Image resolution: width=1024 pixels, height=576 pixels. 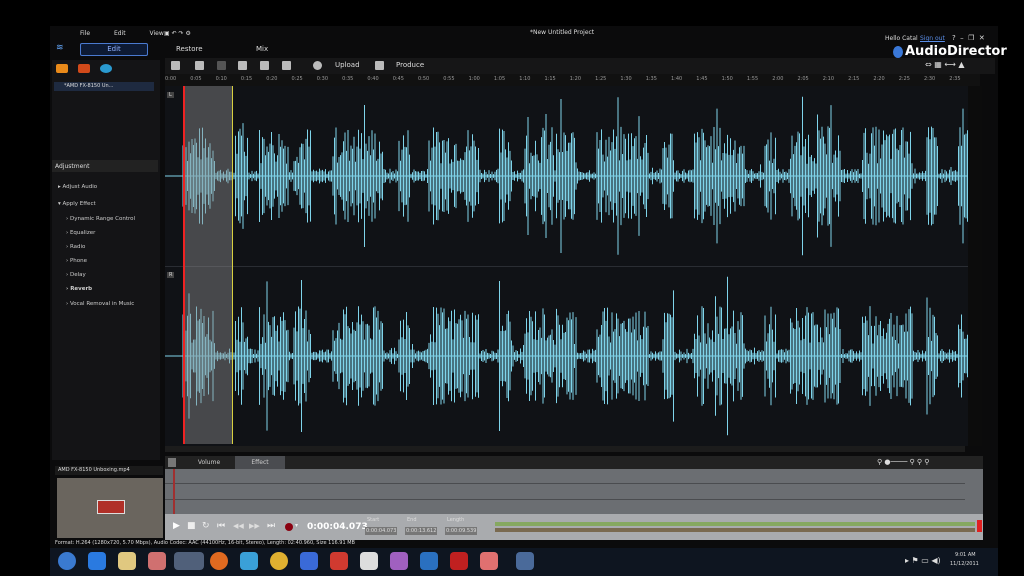 I want to click on start-button, so click(x=67, y=561).